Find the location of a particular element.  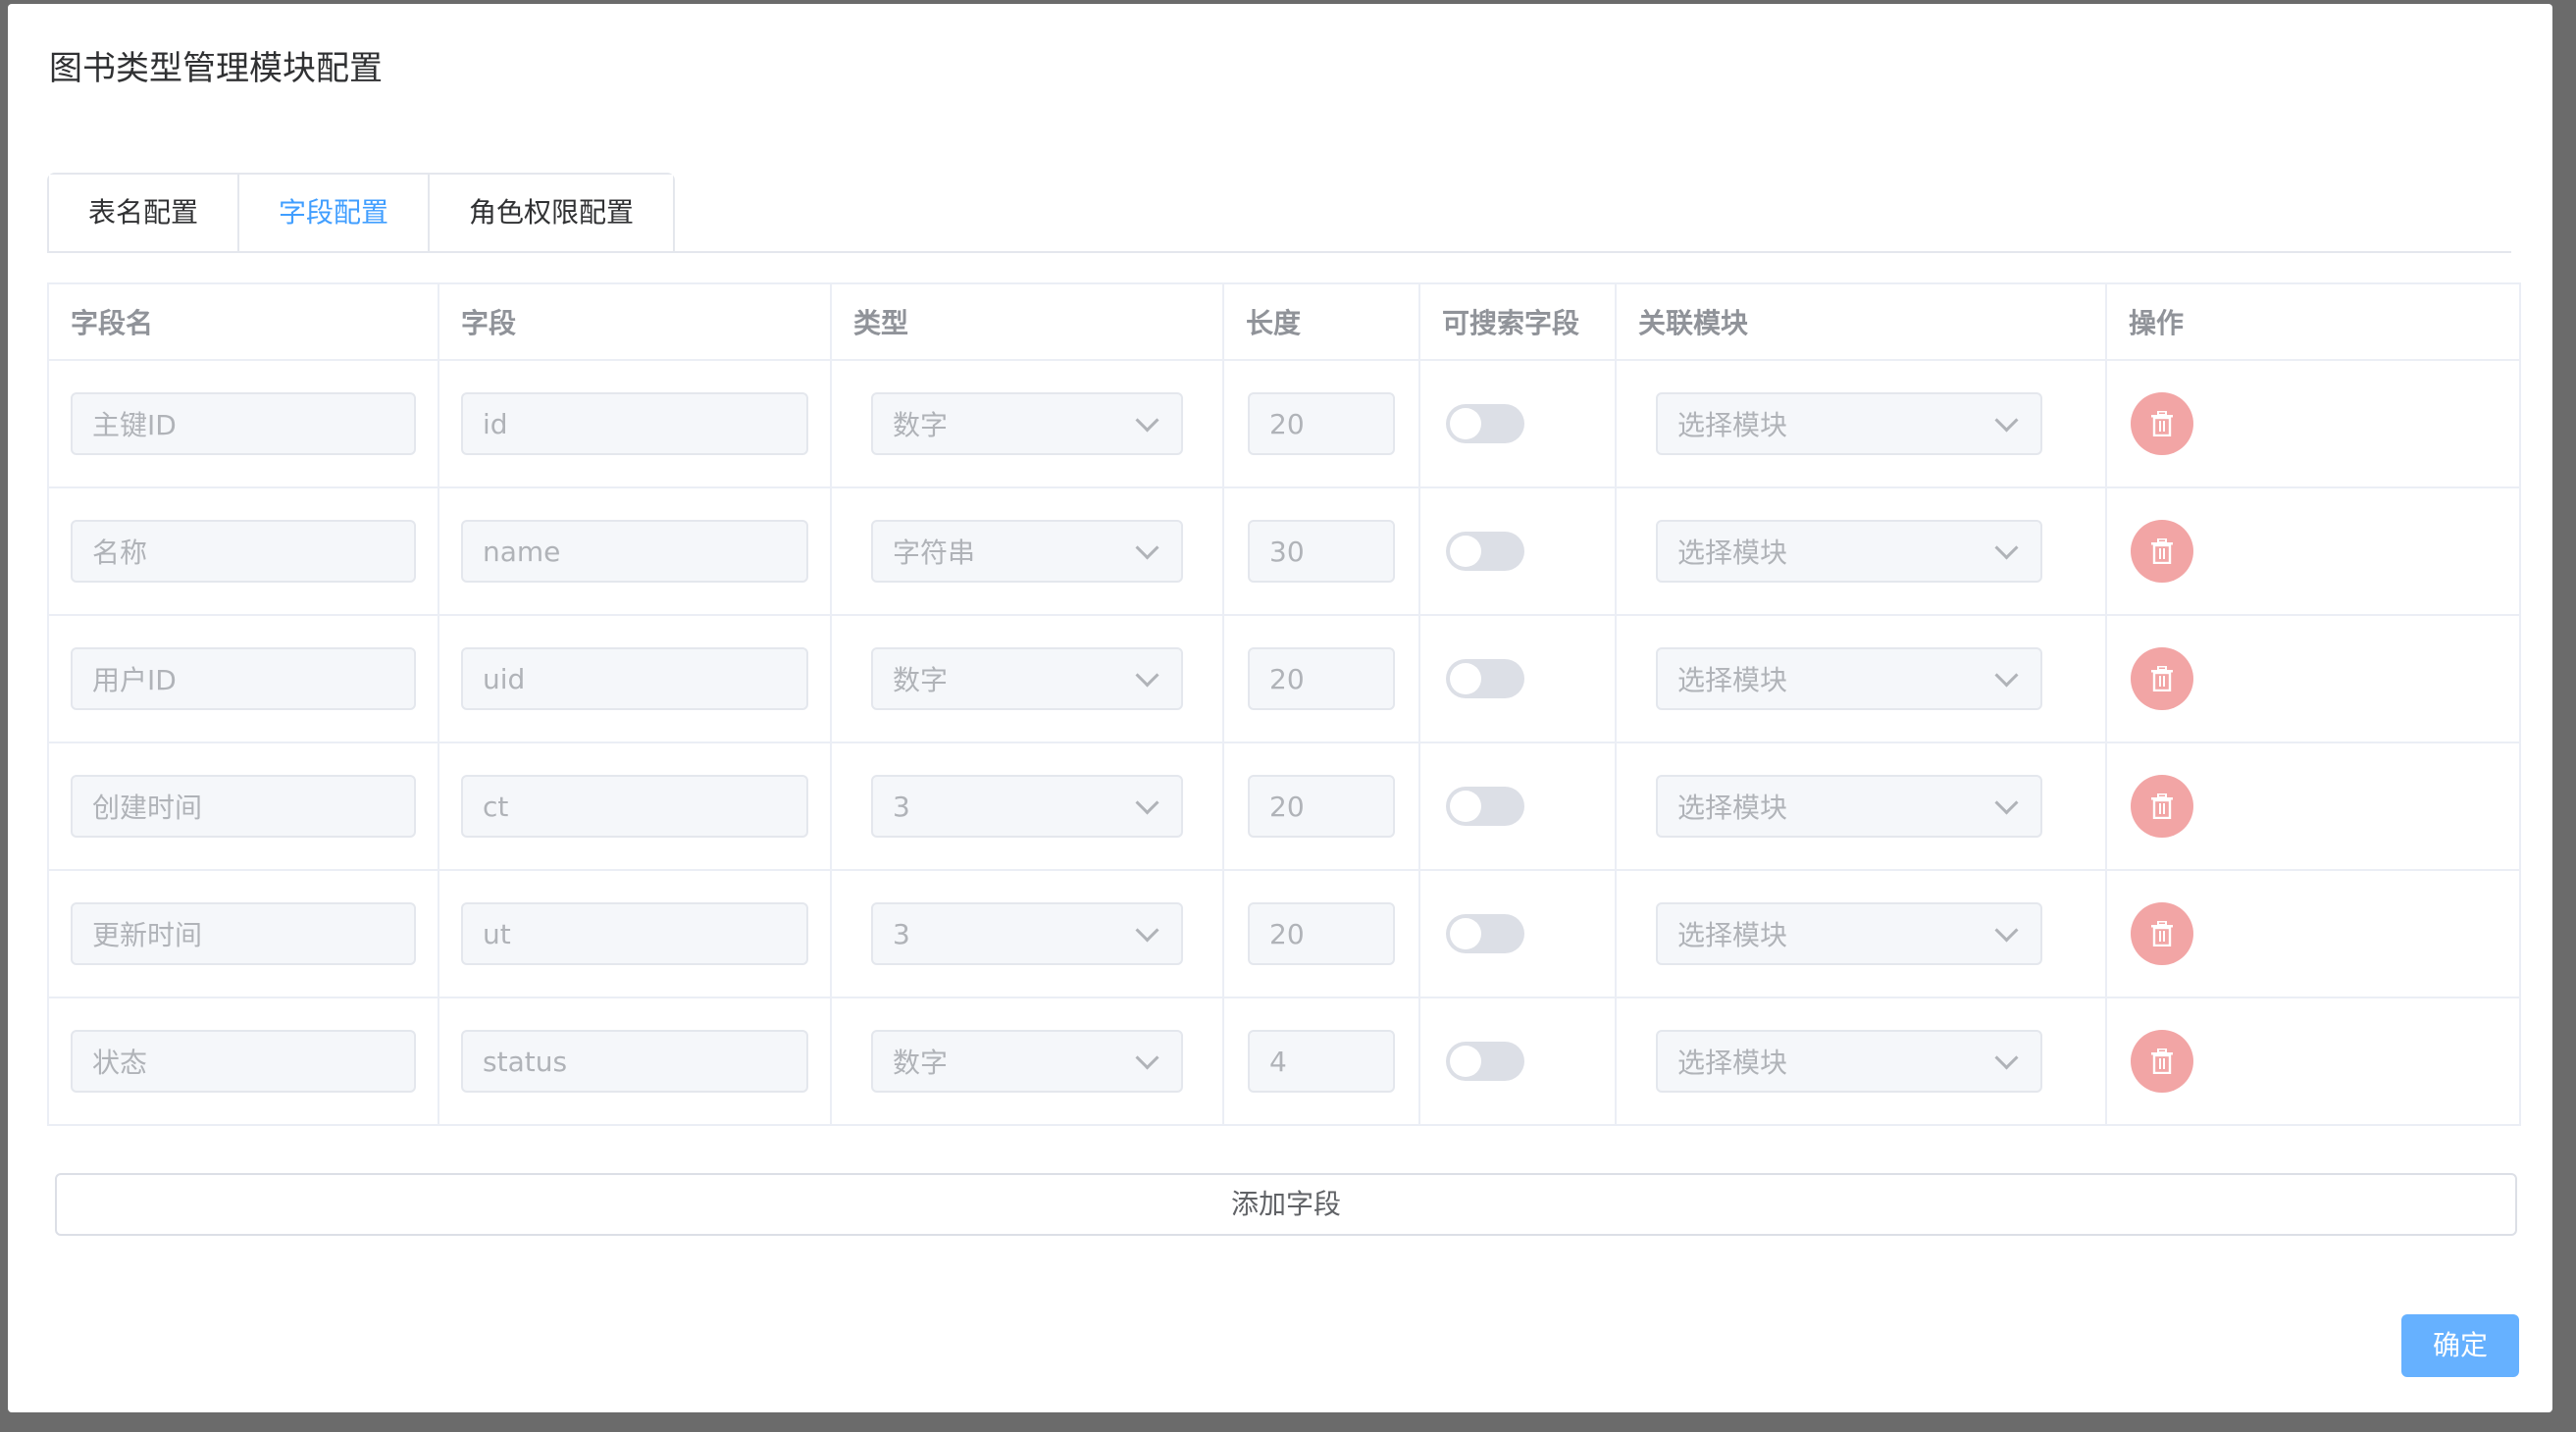

field-key-input: ut is located at coordinates (634, 933).